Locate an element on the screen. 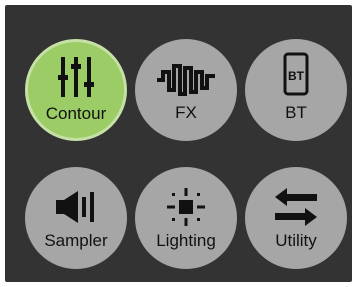  utility-label: Utility is located at coordinates (296, 240).